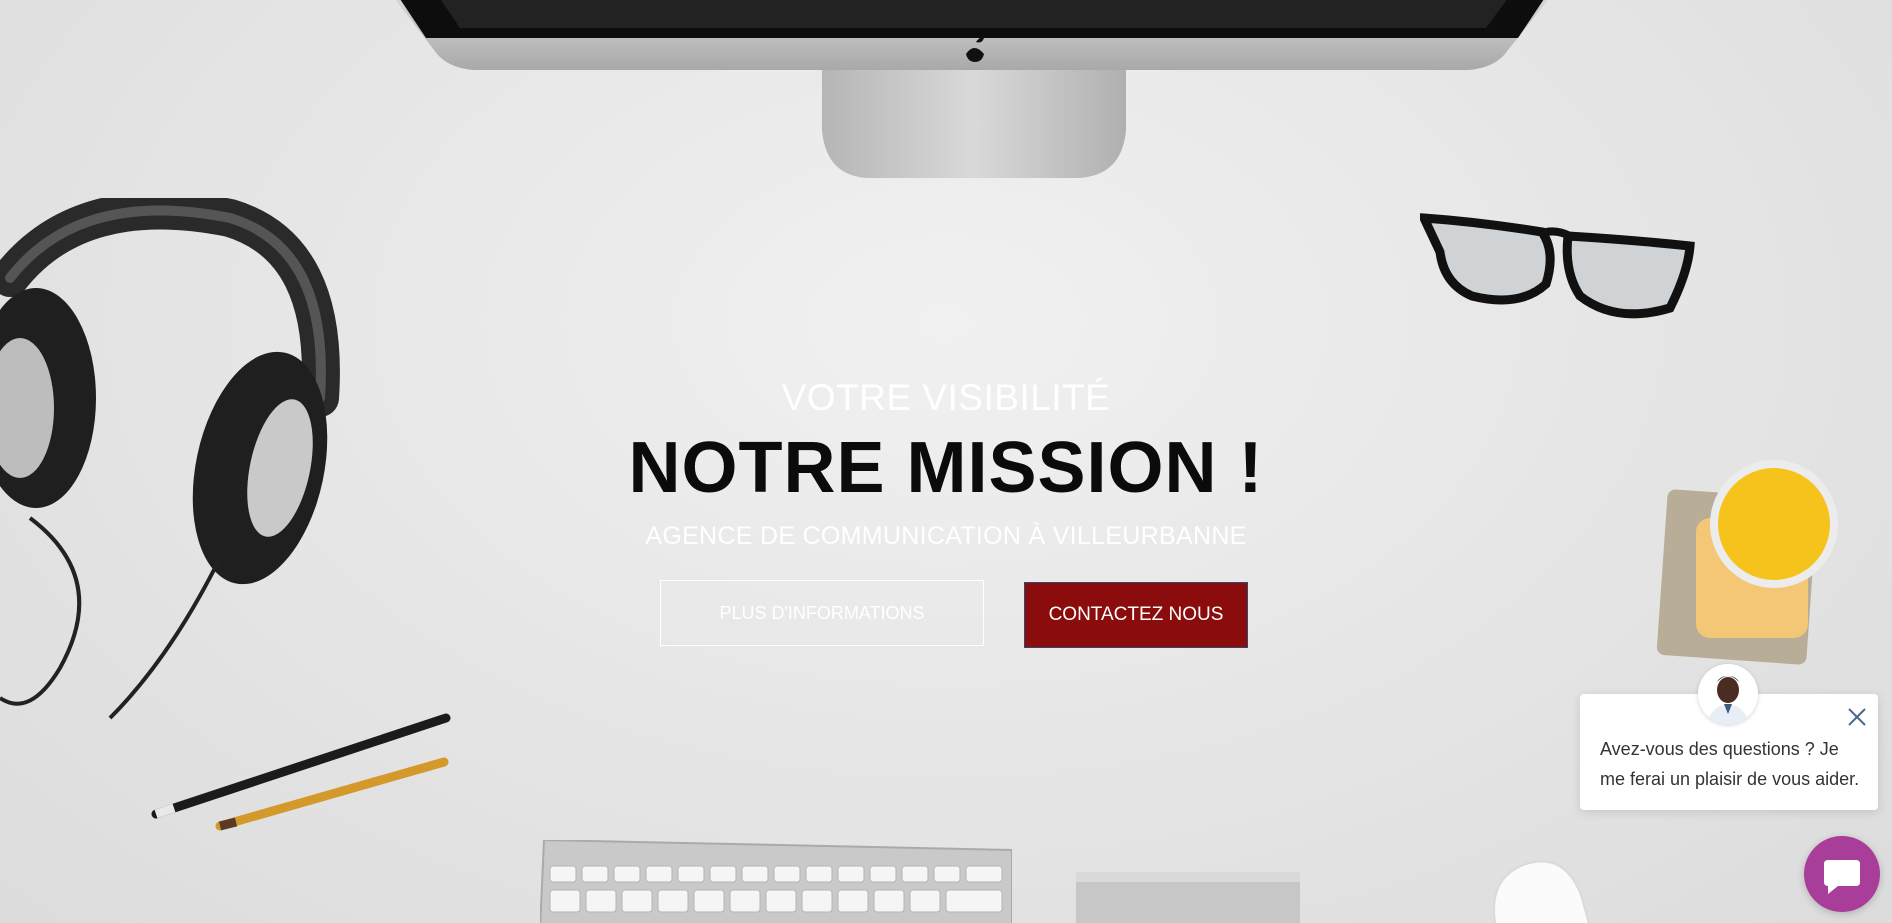 This screenshot has height=923, width=1892. What do you see at coordinates (776, 881) in the screenshot?
I see `keyboard-image` at bounding box center [776, 881].